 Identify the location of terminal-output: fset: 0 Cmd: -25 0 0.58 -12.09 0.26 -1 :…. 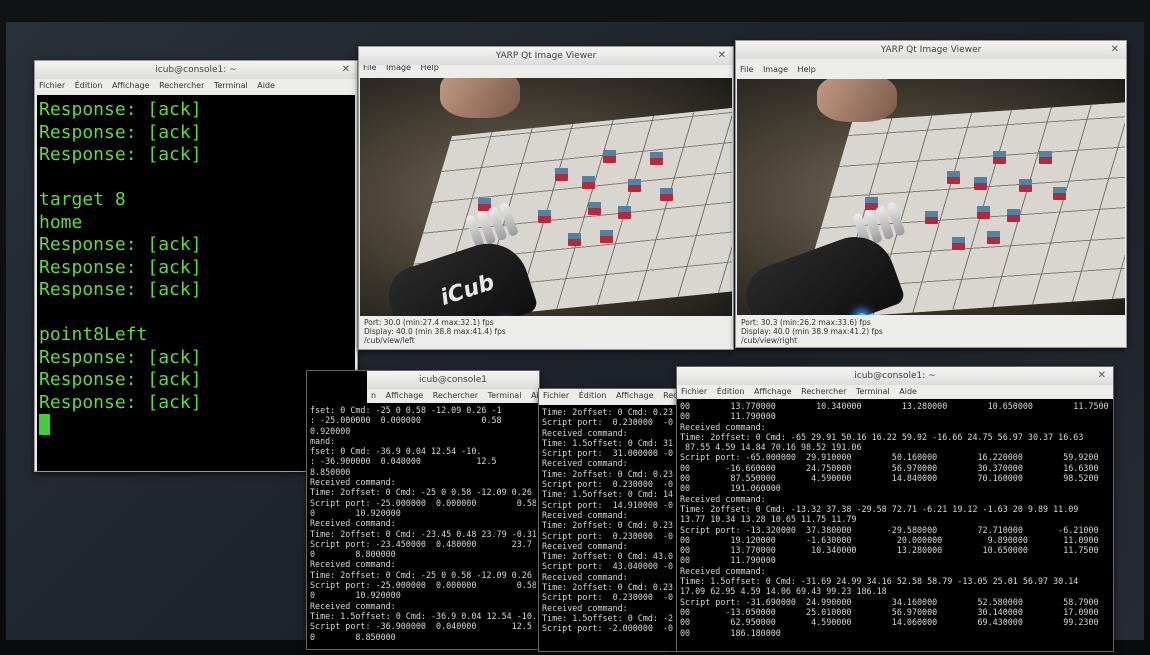
(423, 525).